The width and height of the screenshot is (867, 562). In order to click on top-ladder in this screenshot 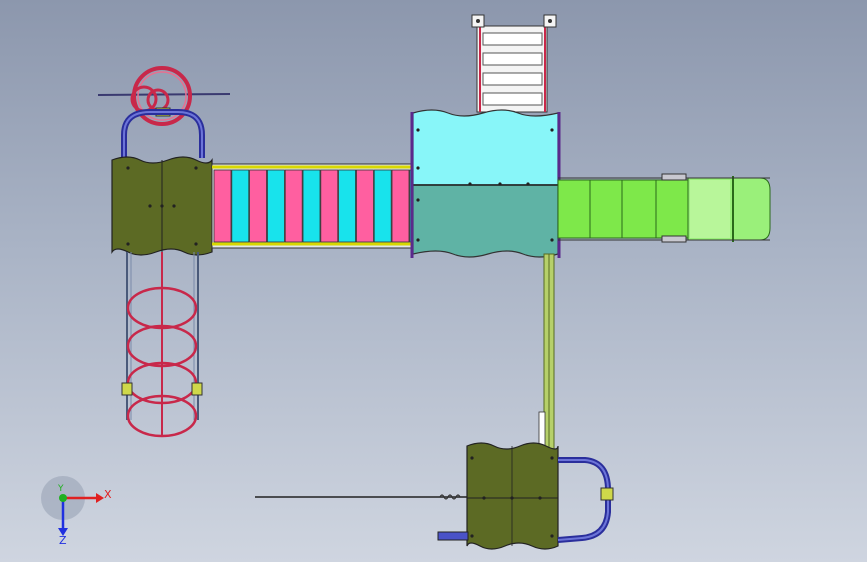, I will do `click(514, 63)`.